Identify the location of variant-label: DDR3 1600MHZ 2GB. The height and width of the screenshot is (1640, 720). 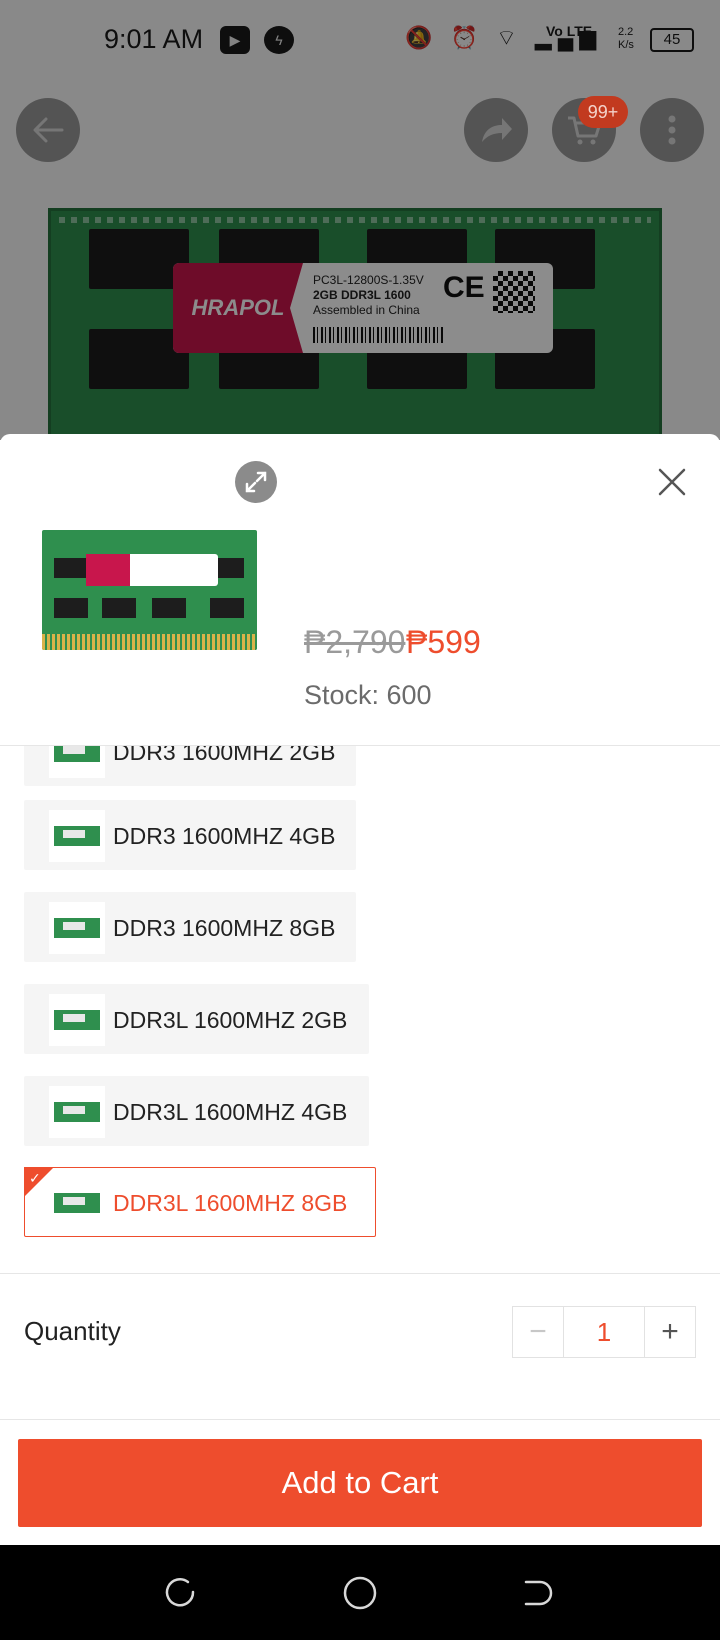
(224, 755).